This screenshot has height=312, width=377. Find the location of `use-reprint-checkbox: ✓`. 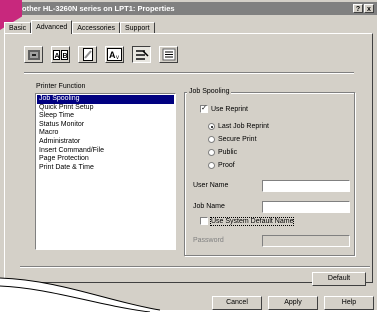

use-reprint-checkbox: ✓ is located at coordinates (204, 109).